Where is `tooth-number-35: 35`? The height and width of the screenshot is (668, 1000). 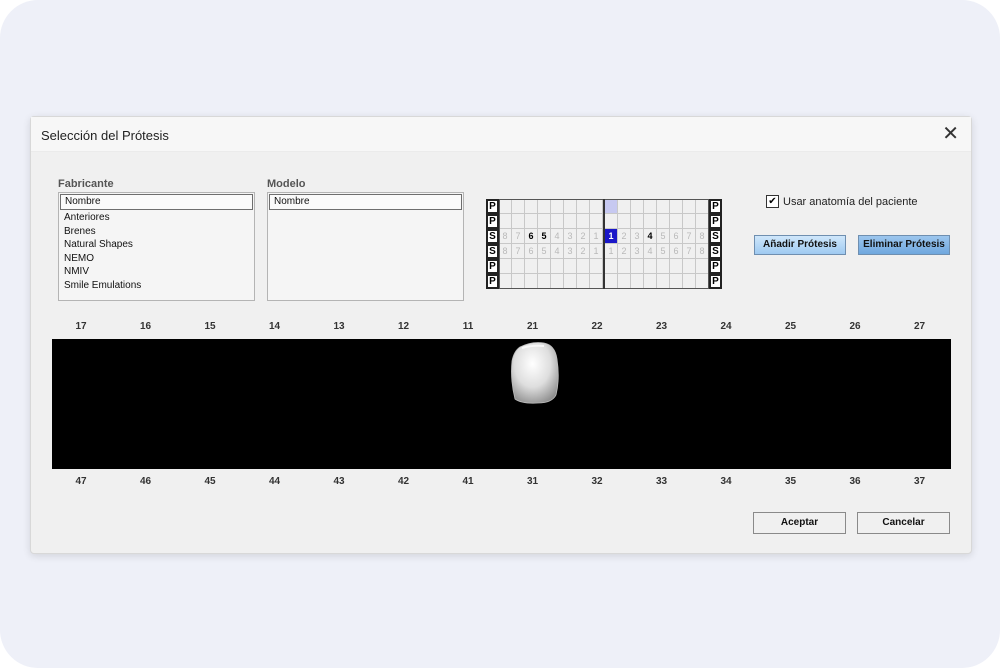
tooth-number-35: 35 is located at coordinates (790, 481).